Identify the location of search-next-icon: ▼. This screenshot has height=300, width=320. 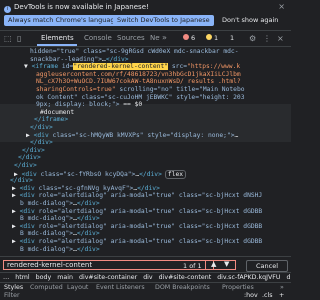
(226, 264).